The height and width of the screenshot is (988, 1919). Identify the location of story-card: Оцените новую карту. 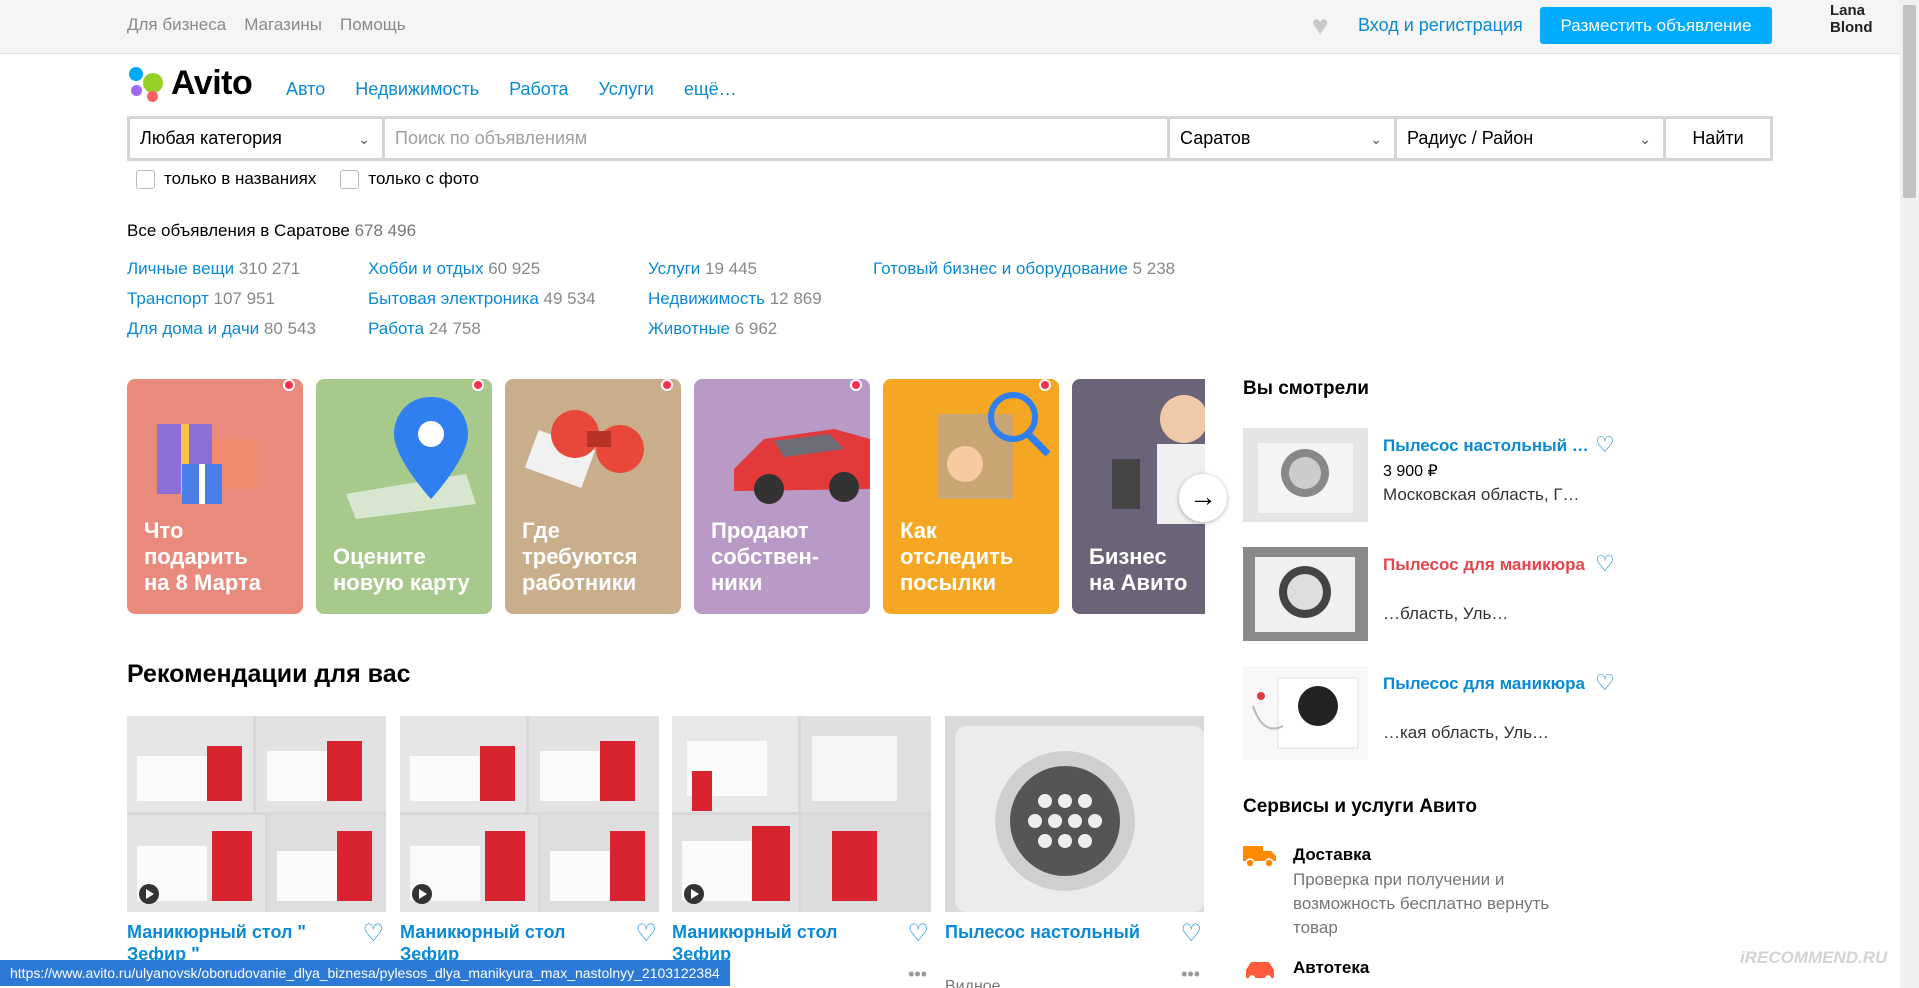
(404, 496).